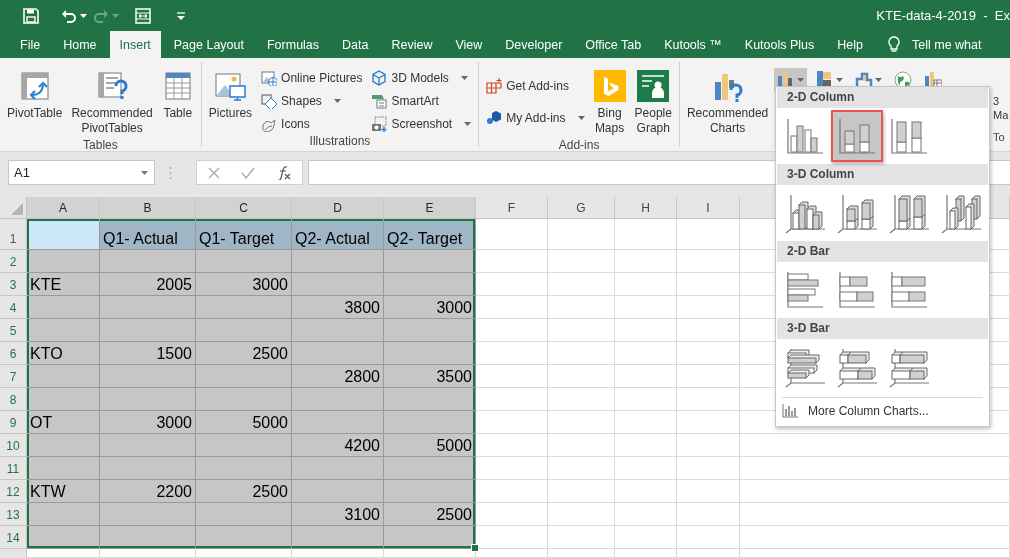 Image resolution: width=1010 pixels, height=558 pixels. Describe the element at coordinates (693, 44) in the screenshot. I see `ribbon-tab: Kutools ™` at that location.